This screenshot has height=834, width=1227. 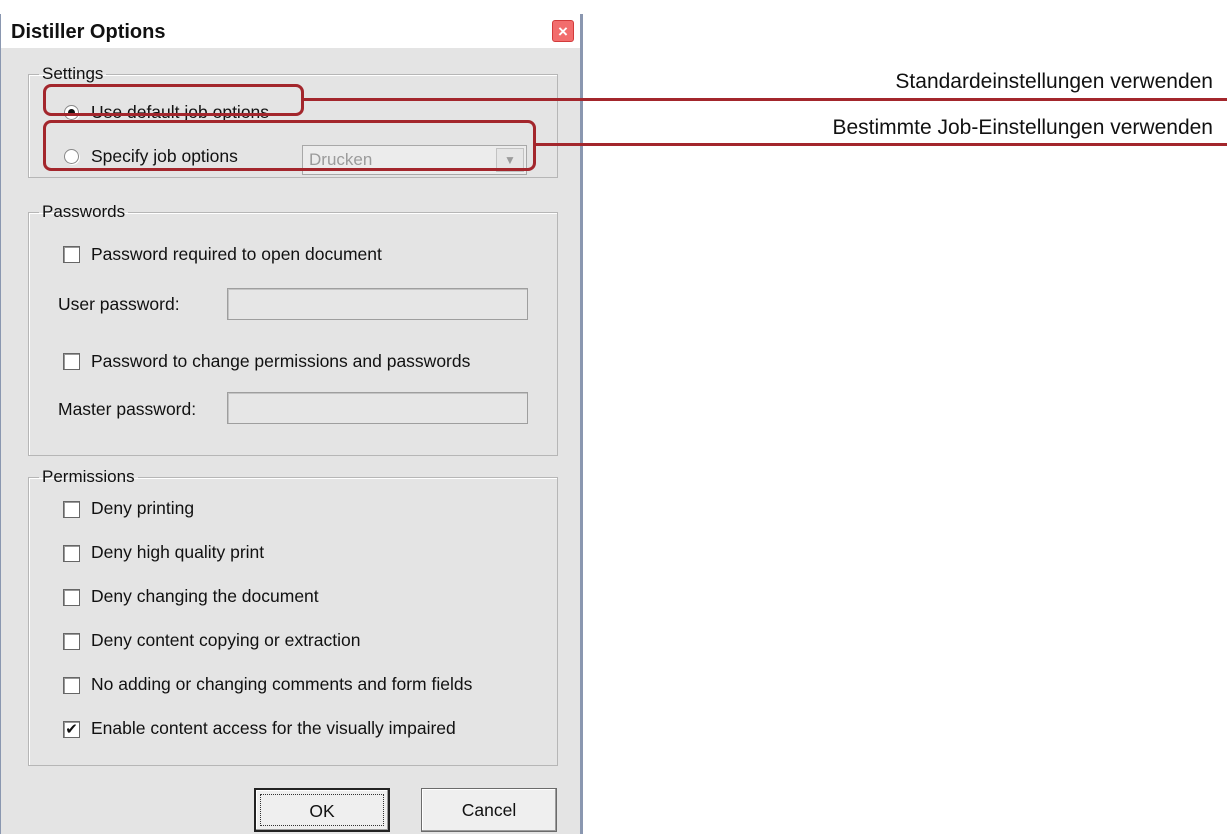 I want to click on deny-content-copying-checkbox, so click(x=71, y=641).